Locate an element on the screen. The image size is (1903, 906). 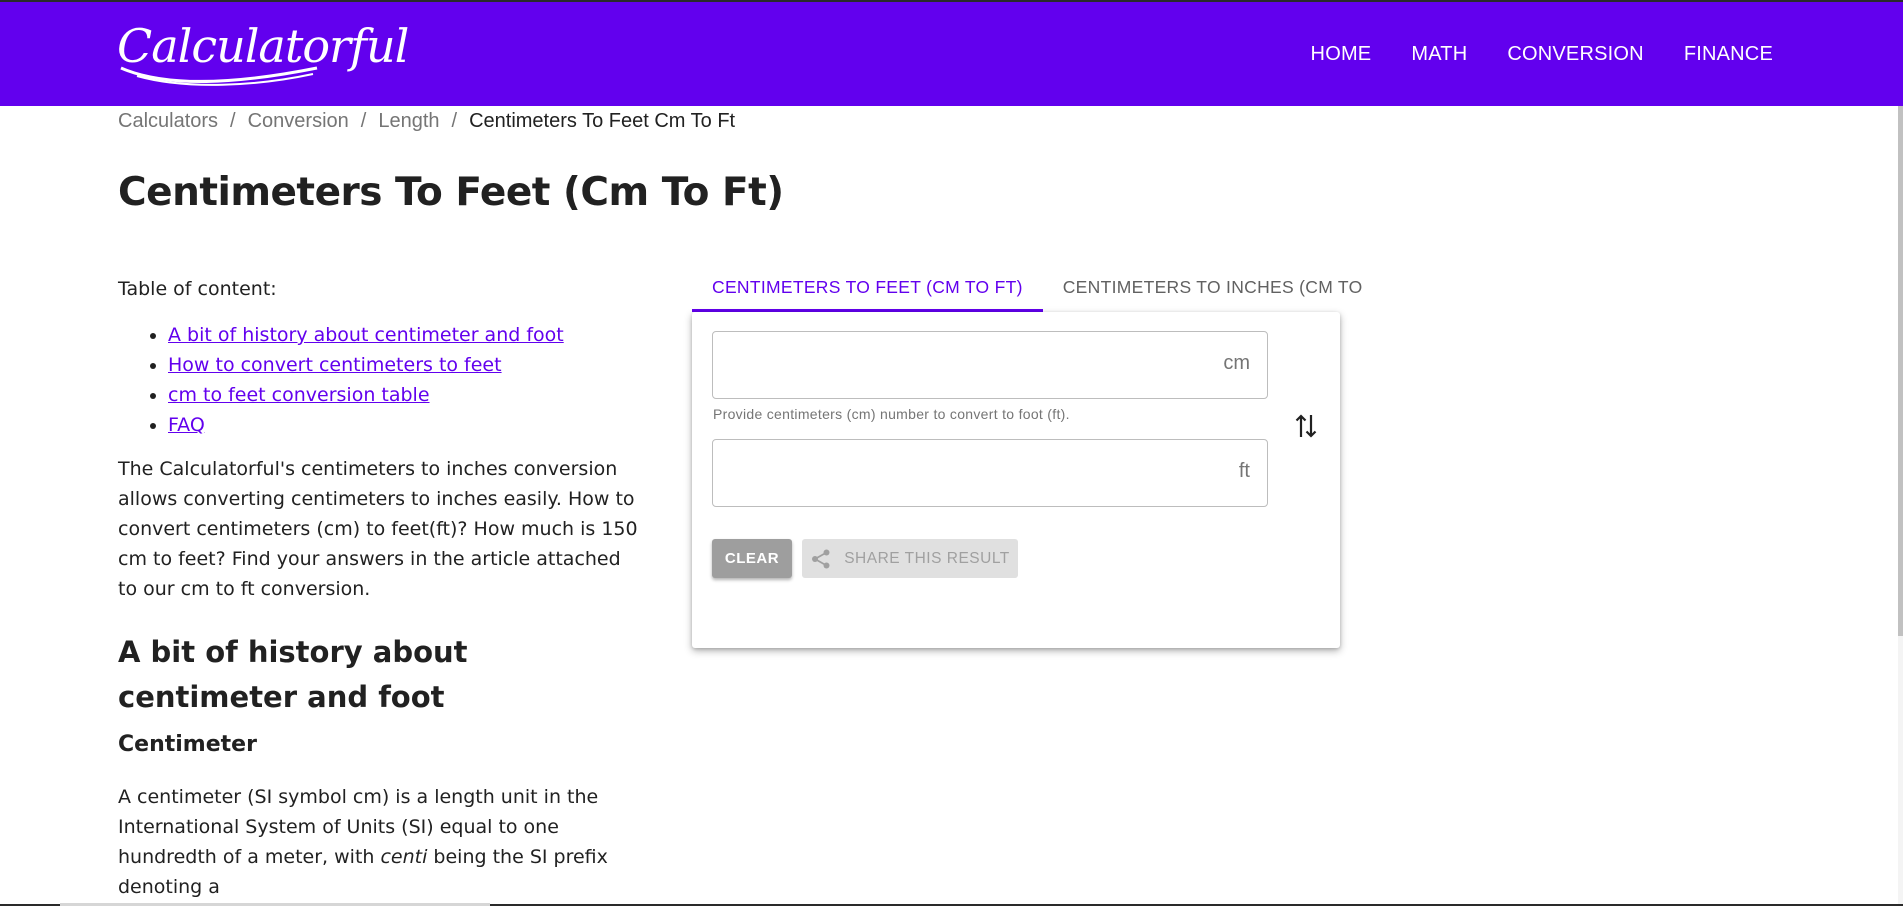
ft-input is located at coordinates (953, 473).